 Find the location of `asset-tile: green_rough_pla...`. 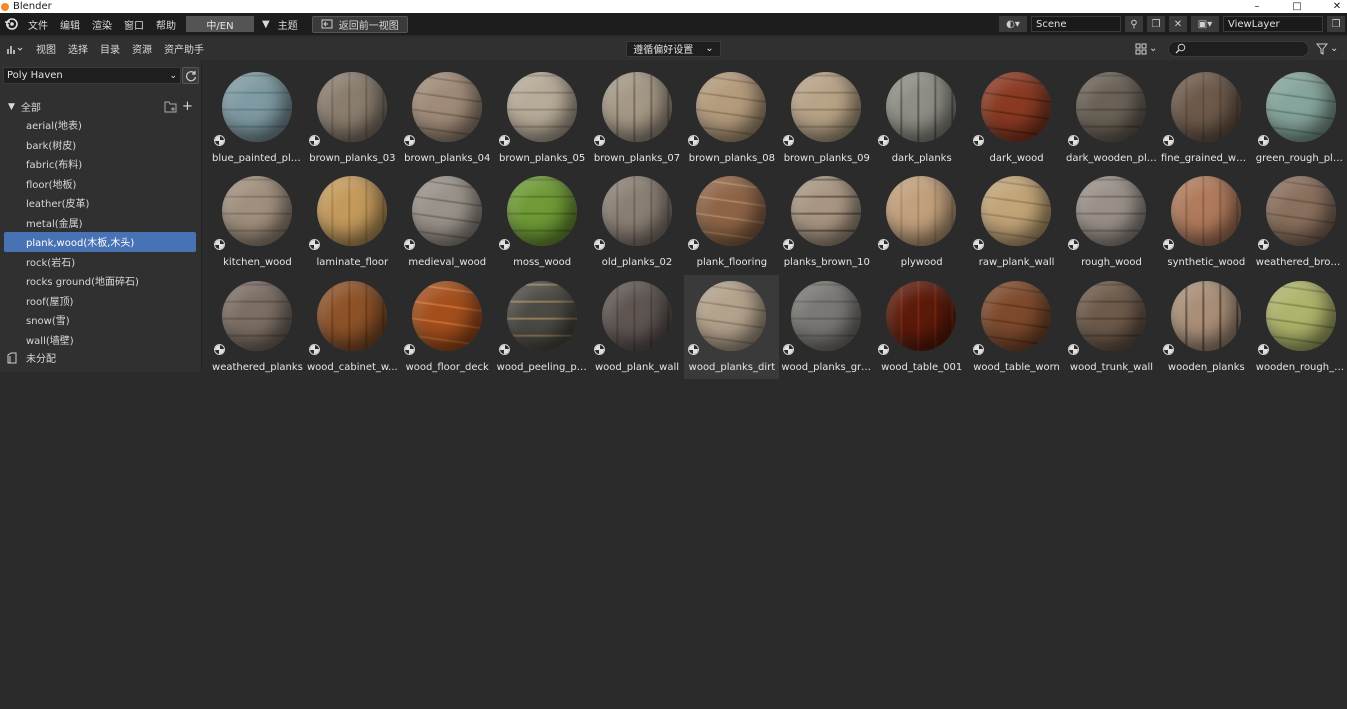

asset-tile: green_rough_pla... is located at coordinates (1300, 118).